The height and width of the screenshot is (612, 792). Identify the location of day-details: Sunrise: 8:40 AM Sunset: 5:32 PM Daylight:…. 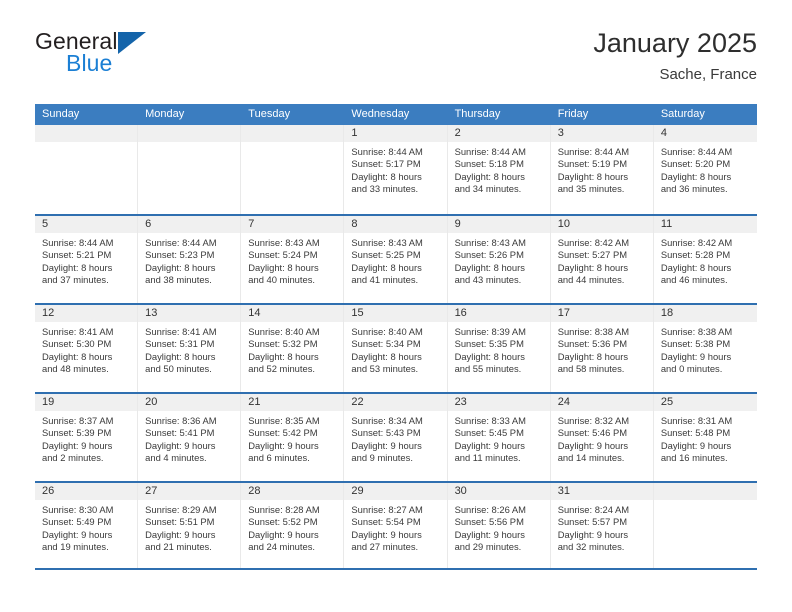
(292, 349).